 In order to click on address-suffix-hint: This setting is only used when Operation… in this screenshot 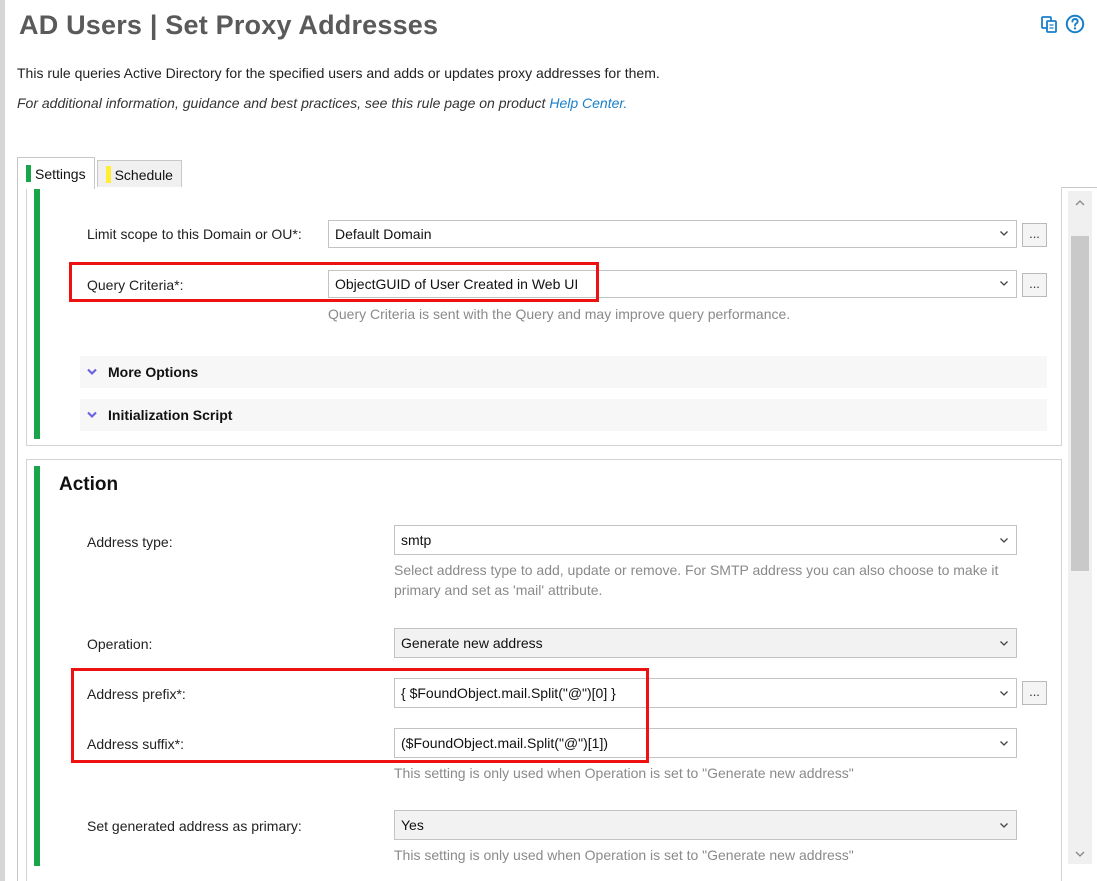, I will do `click(624, 773)`.